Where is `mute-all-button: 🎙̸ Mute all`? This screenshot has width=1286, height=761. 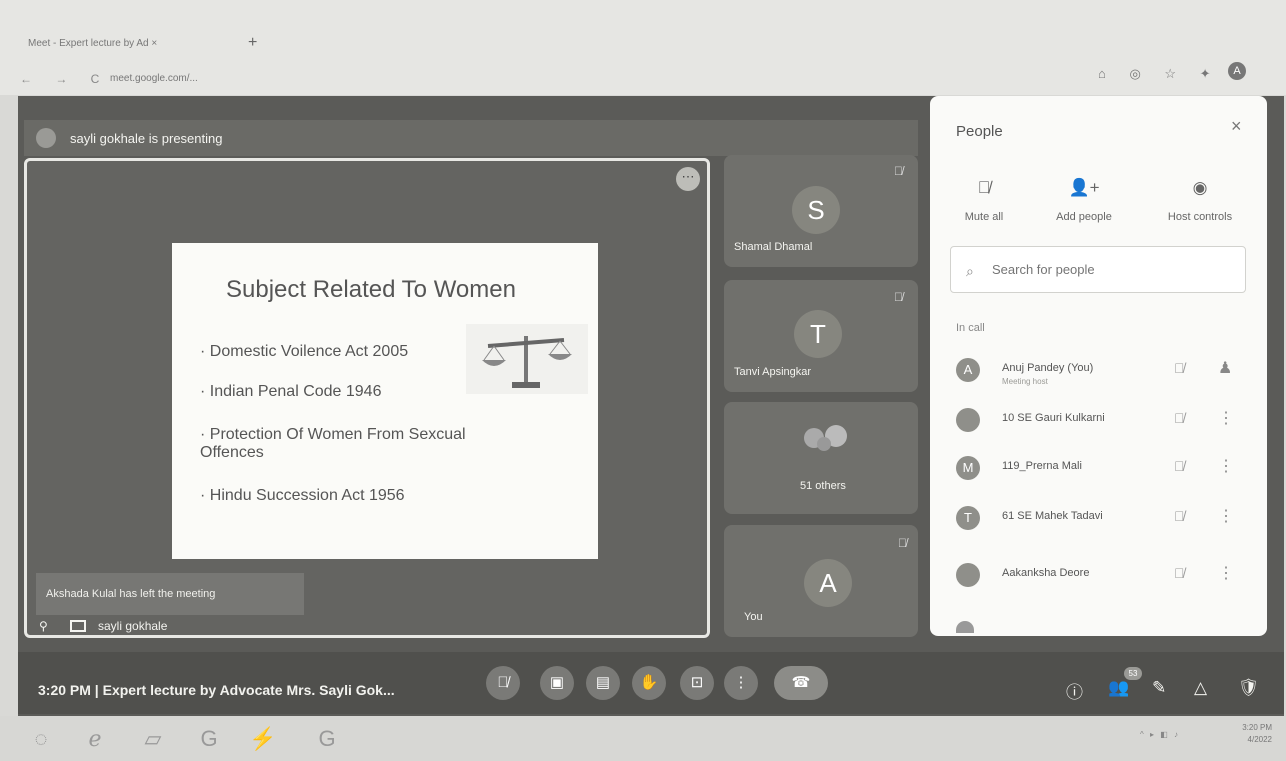
mute-all-button: 🎙̸ Mute all is located at coordinates (984, 200).